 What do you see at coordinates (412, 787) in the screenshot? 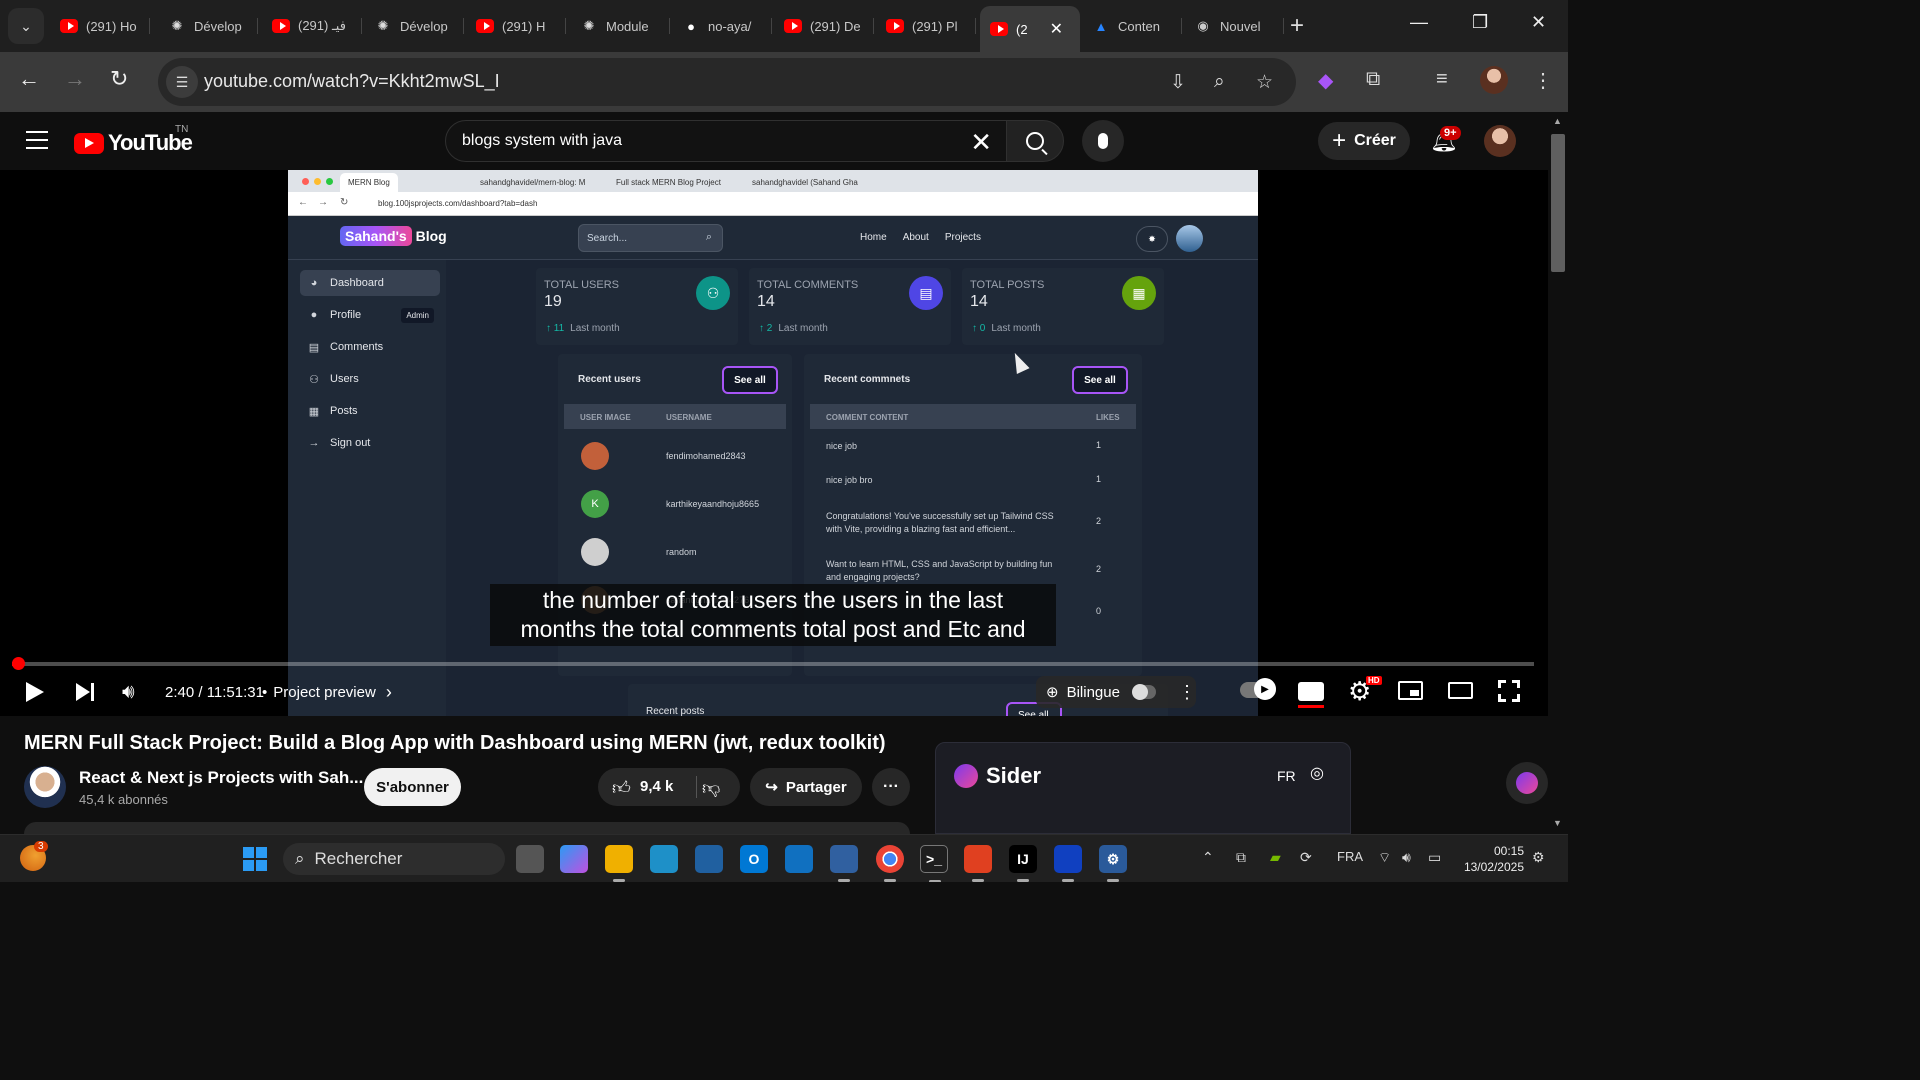
I see `subscribe-button: S'abonner` at bounding box center [412, 787].